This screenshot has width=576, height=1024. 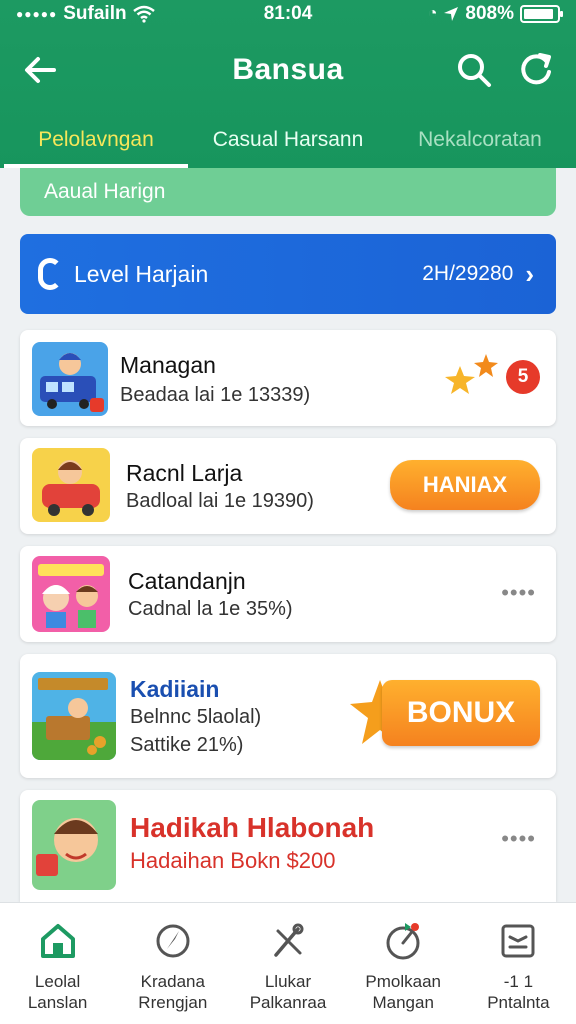 I want to click on message-icon, so click(x=518, y=941).